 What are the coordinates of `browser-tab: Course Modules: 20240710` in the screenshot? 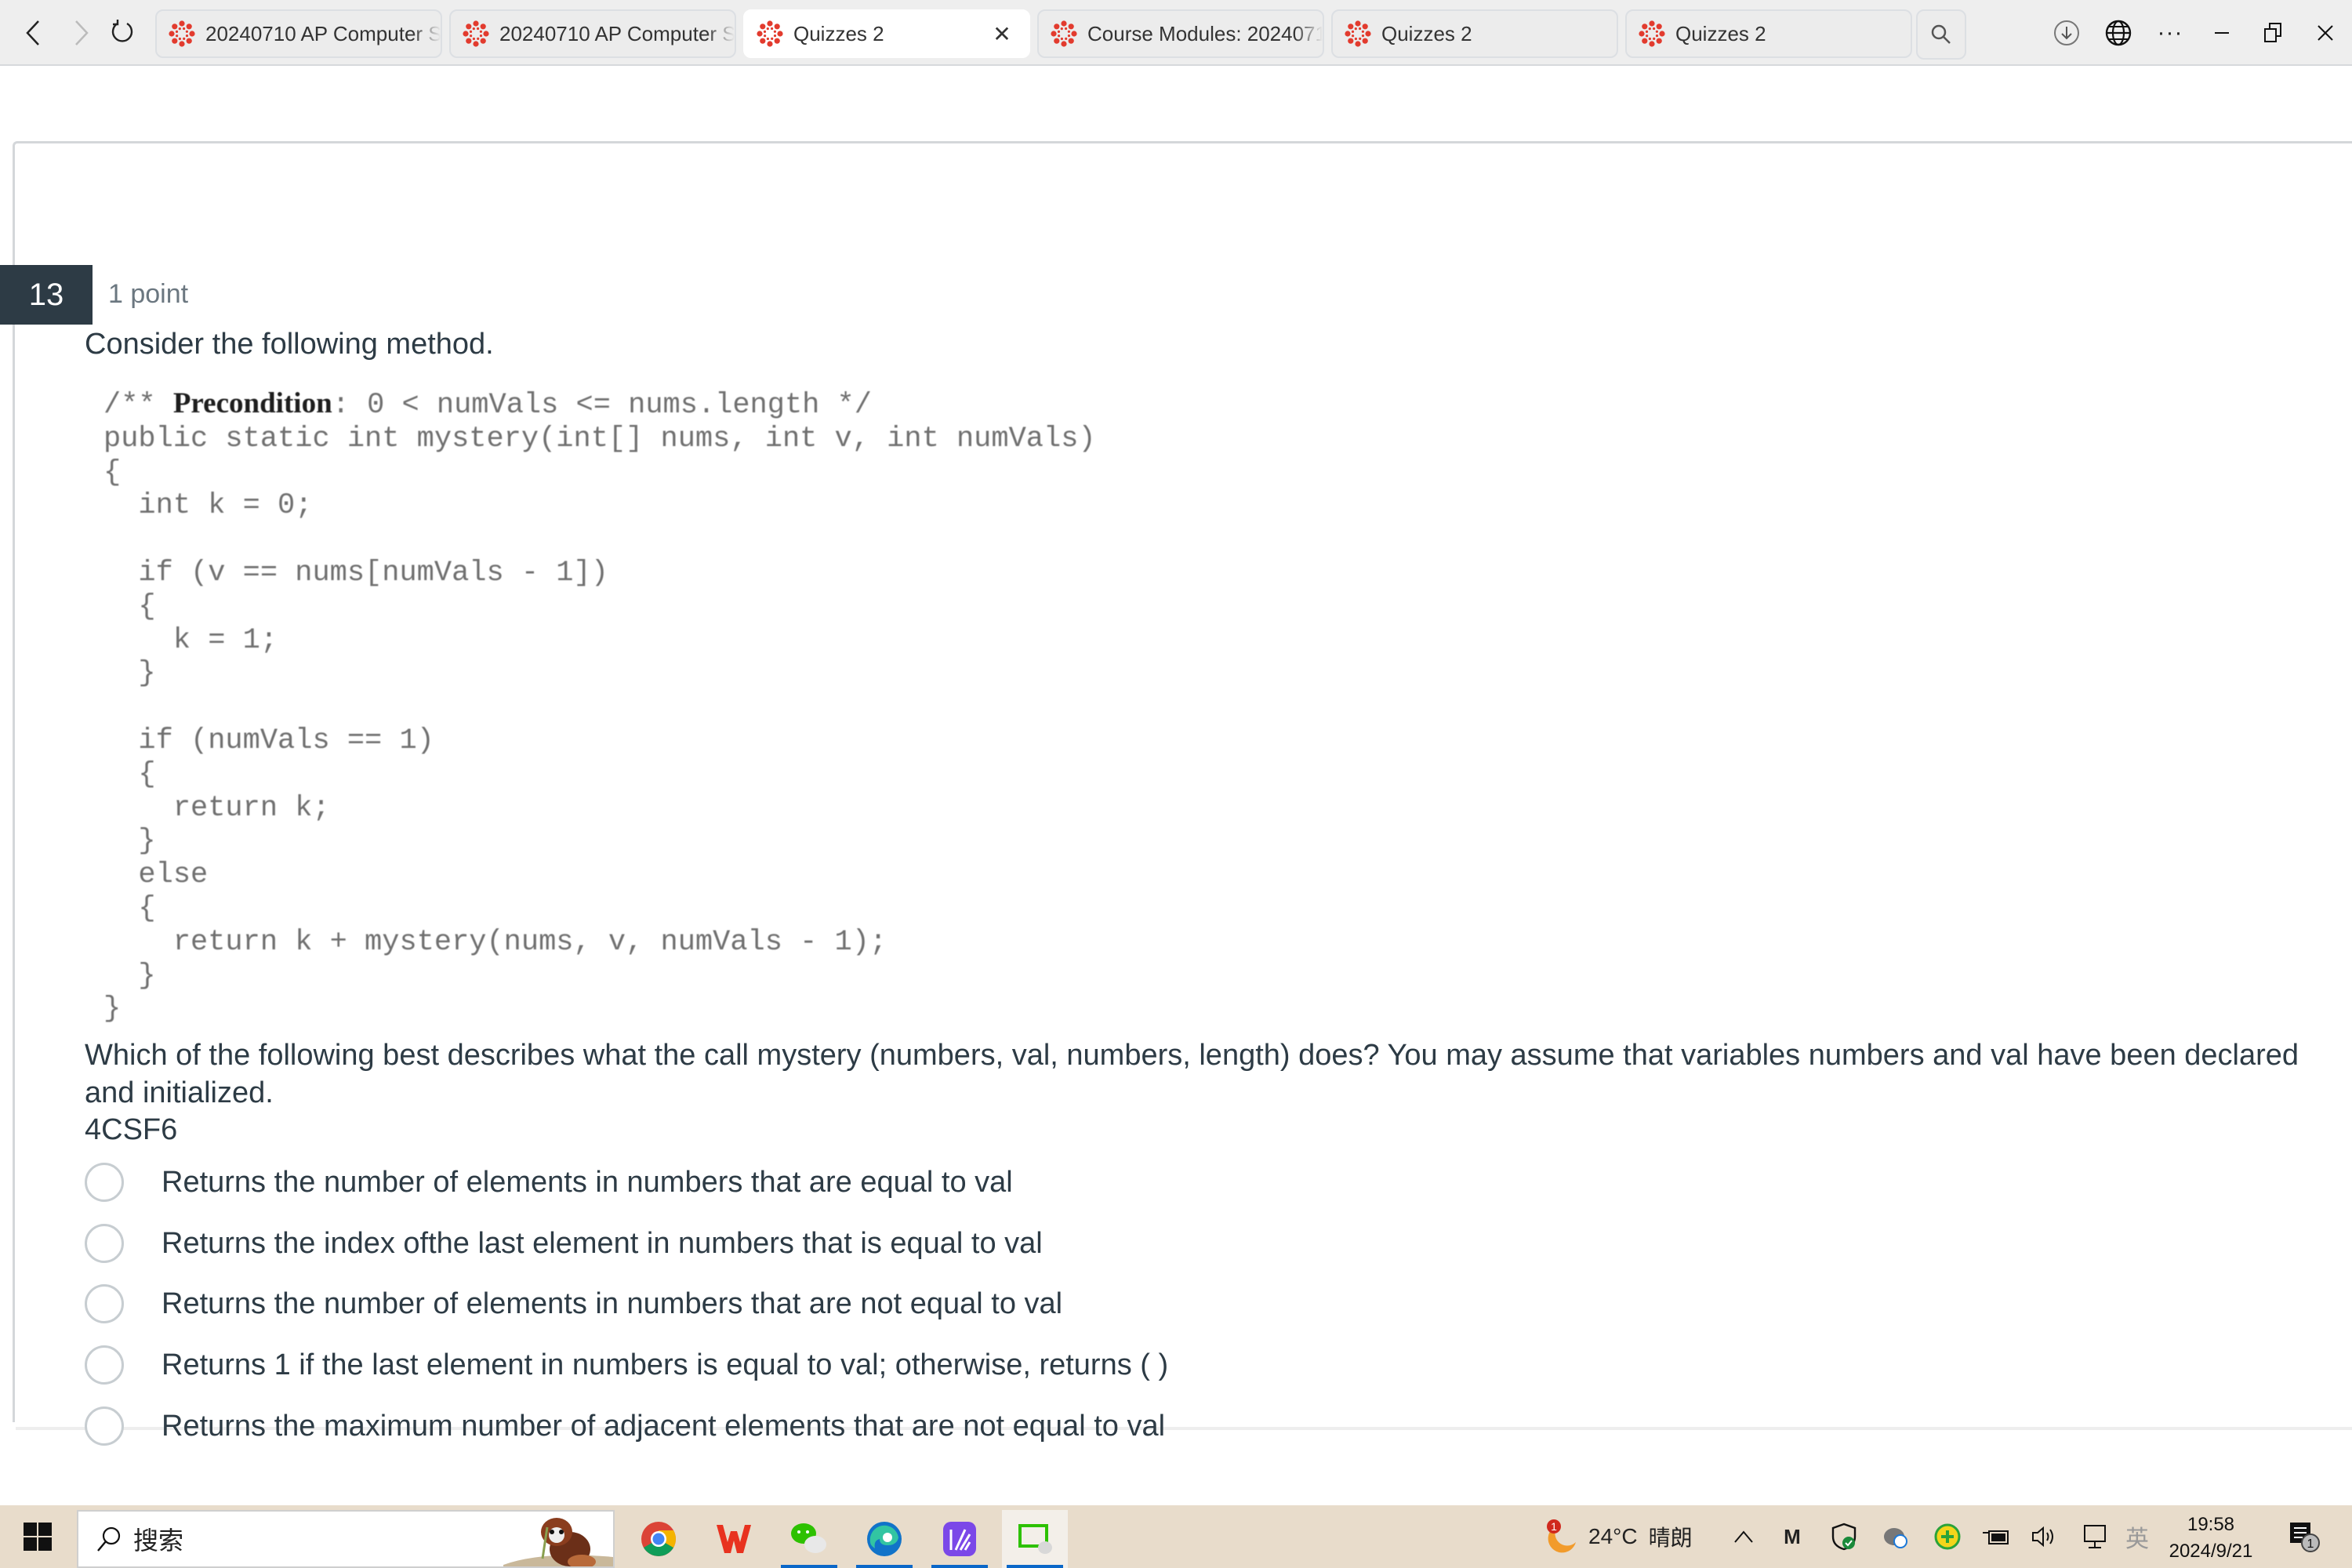 It's located at (1180, 33).